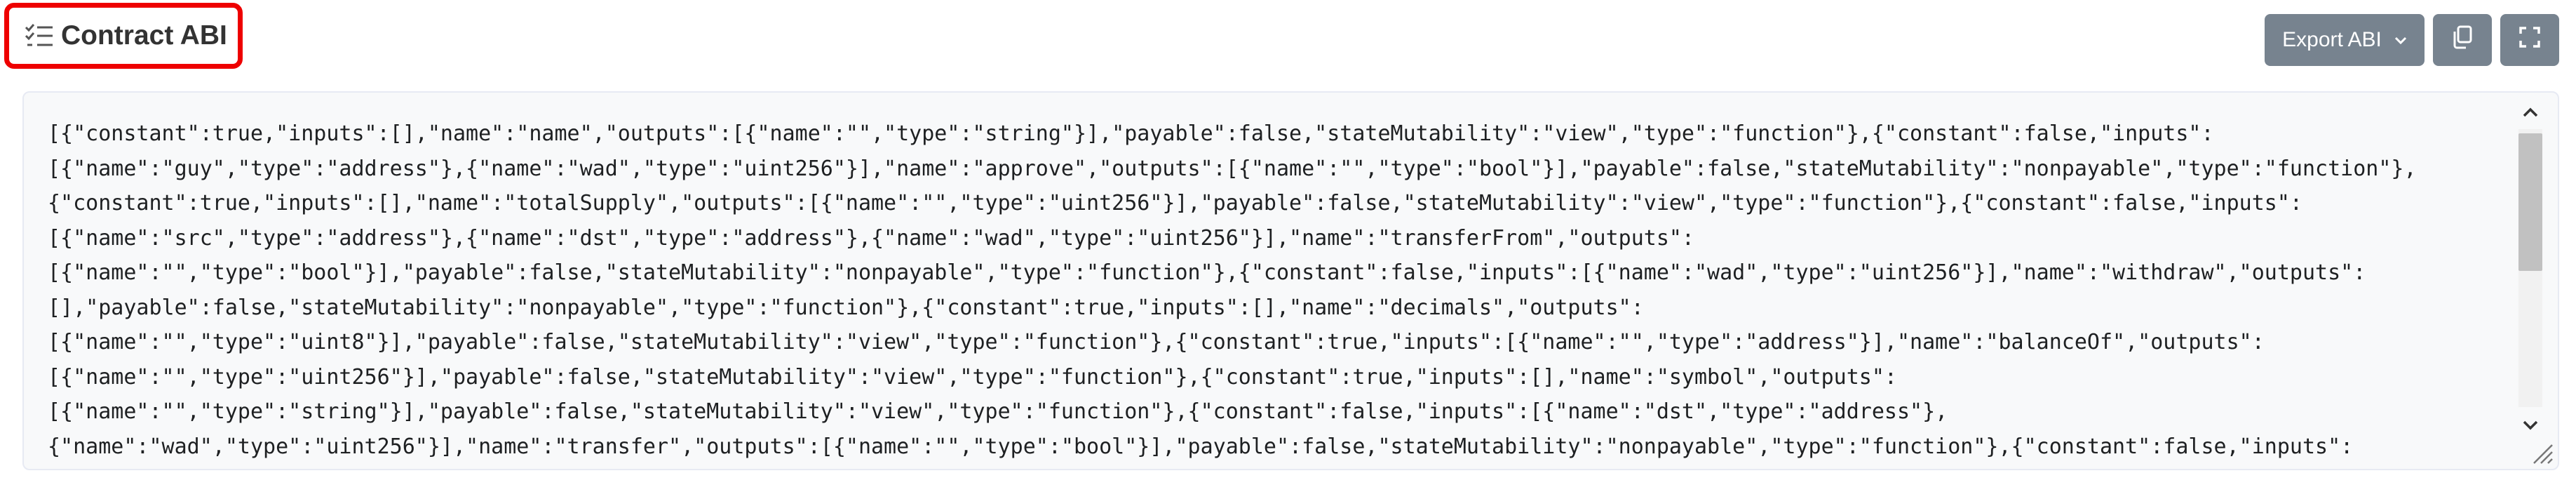 This screenshot has width=2576, height=492. What do you see at coordinates (144, 35) in the screenshot?
I see `page-title: Contract ABI` at bounding box center [144, 35].